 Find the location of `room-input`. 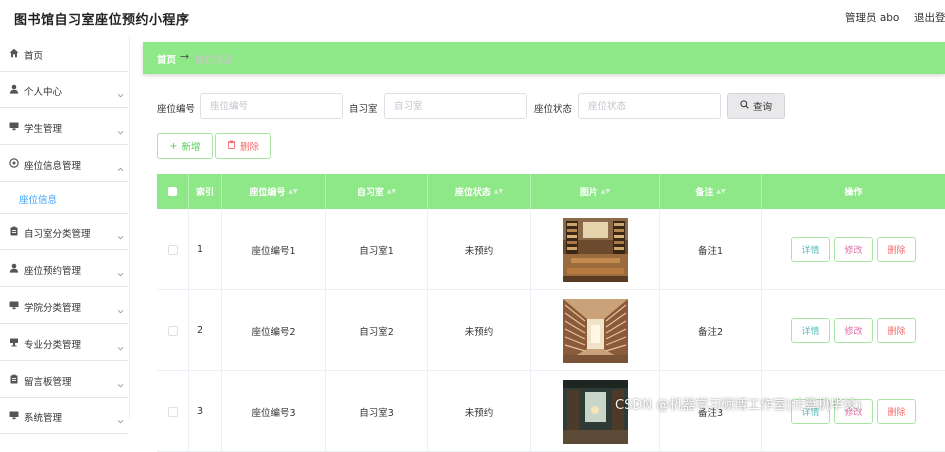

room-input is located at coordinates (455, 106).